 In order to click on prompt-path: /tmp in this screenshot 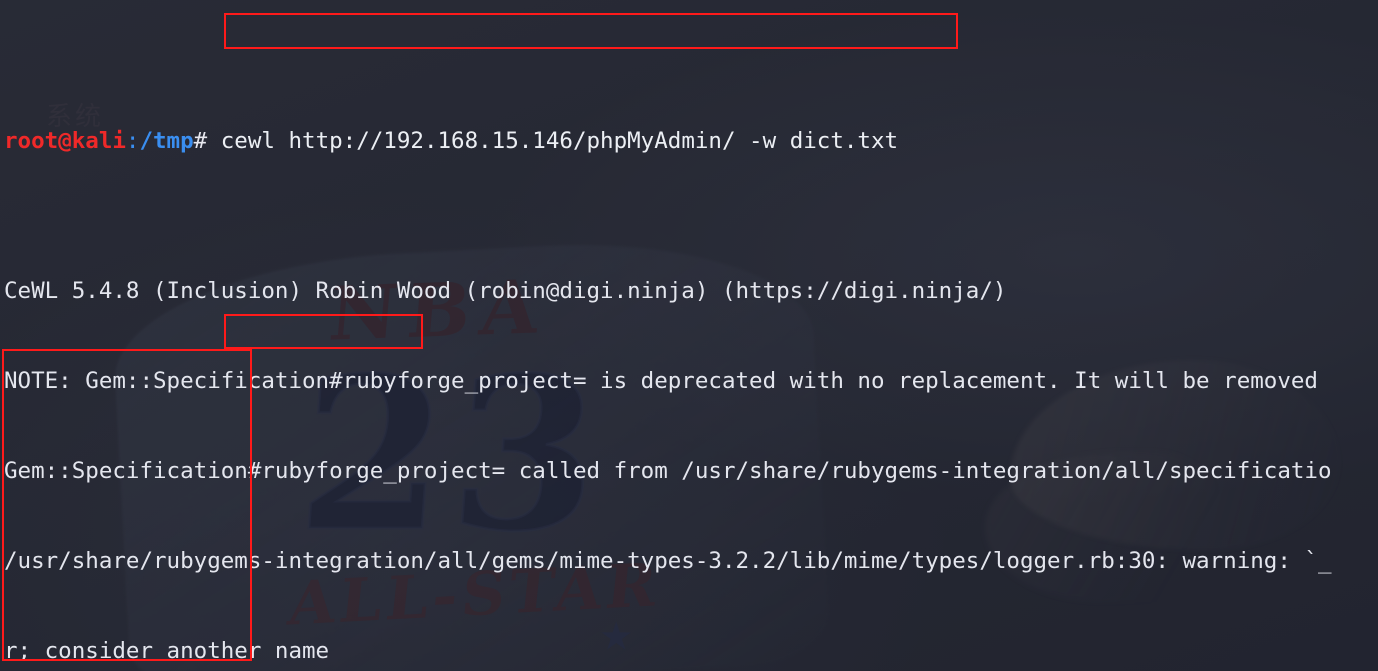, I will do `click(166, 141)`.